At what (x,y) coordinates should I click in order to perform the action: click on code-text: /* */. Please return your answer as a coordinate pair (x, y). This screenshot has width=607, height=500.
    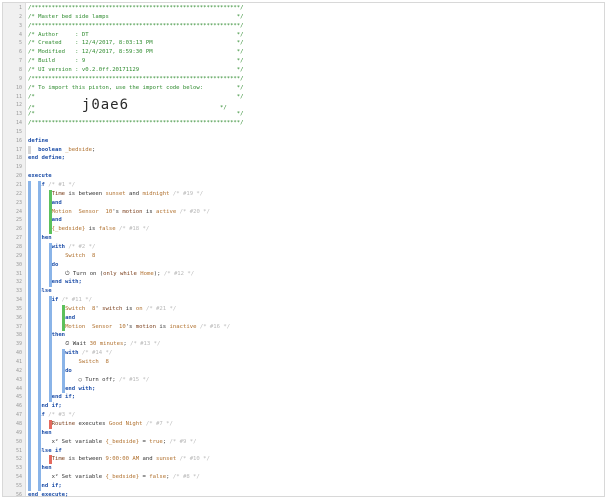
    Looking at the image, I should click on (136, 97).